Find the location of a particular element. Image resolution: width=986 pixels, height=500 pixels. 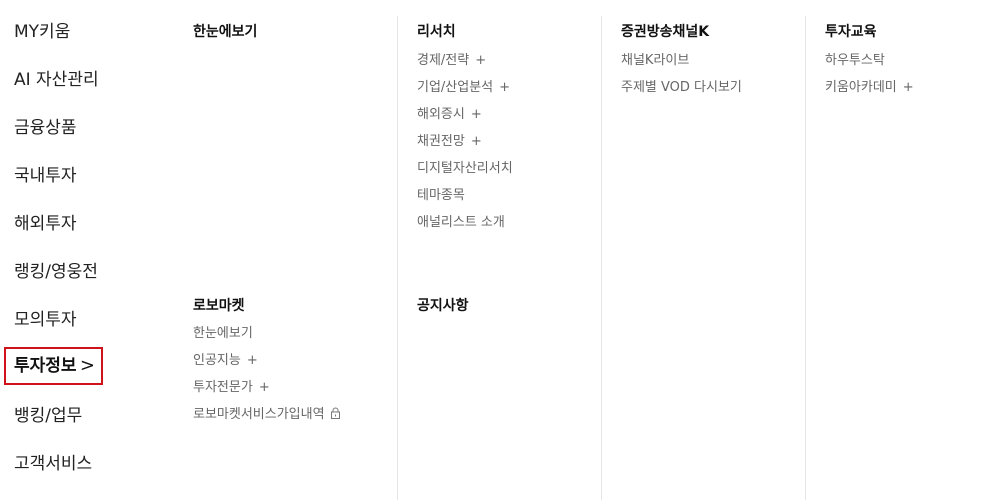

submenu-label: 채권전망 is located at coordinates (441, 141).